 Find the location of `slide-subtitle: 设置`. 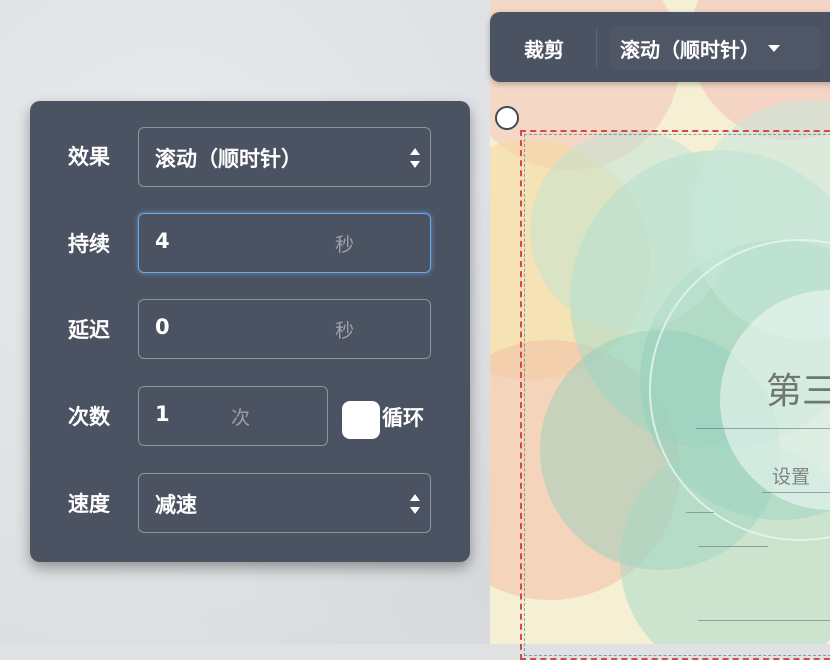

slide-subtitle: 设置 is located at coordinates (791, 475).